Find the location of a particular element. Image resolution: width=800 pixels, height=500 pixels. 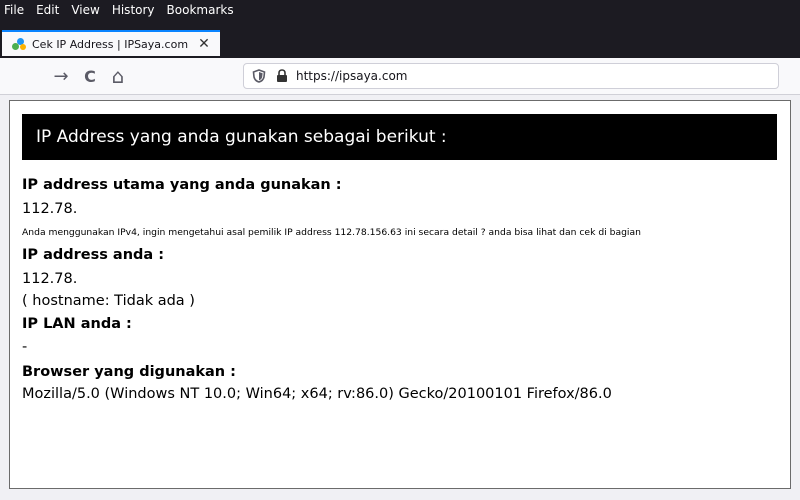

menu-file: File is located at coordinates (14, 10).